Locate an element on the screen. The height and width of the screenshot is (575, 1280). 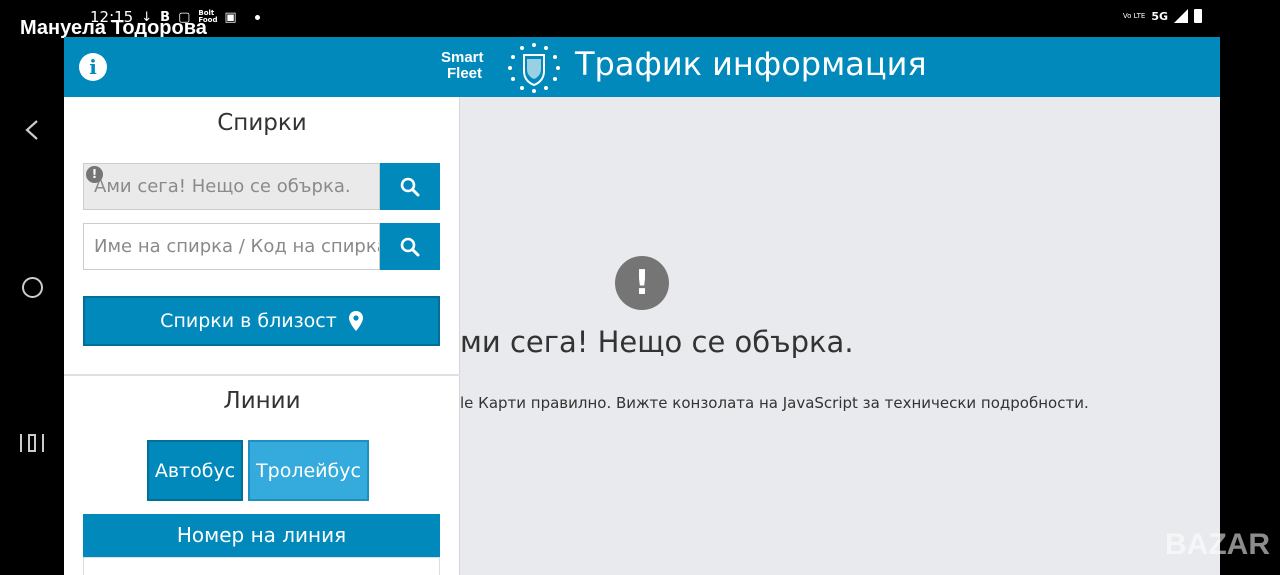
back-nav-icon is located at coordinates (32, 130).